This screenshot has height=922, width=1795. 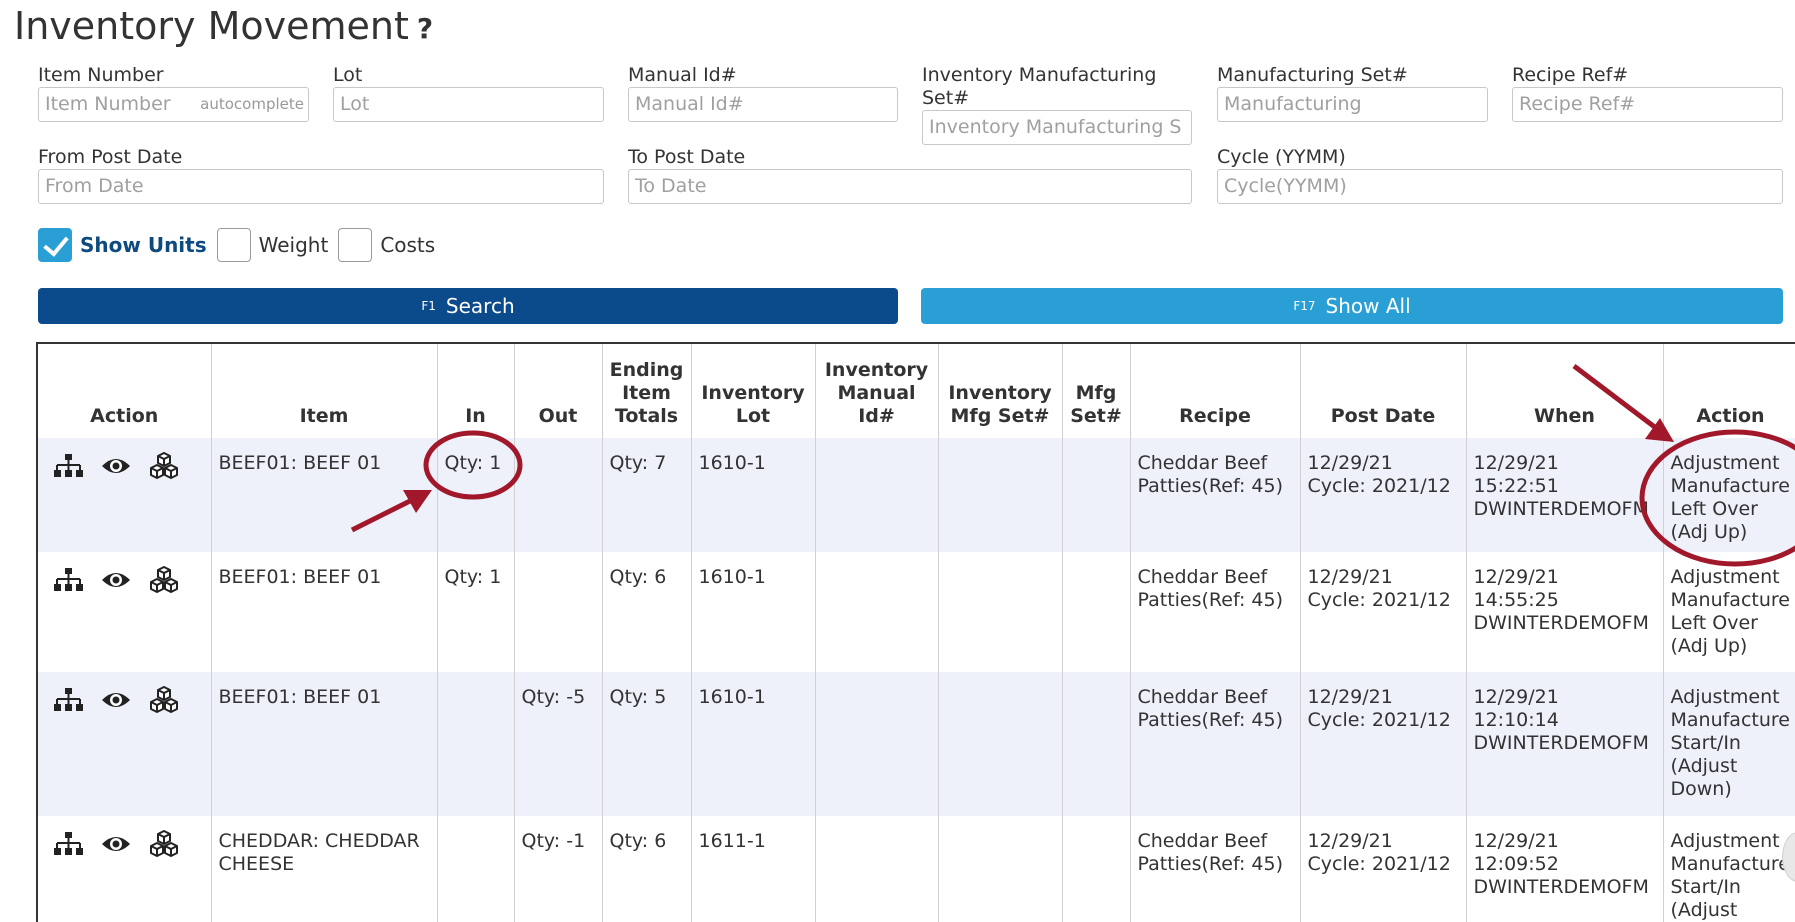 I want to click on cell-in: Qty: 1, so click(x=476, y=612).